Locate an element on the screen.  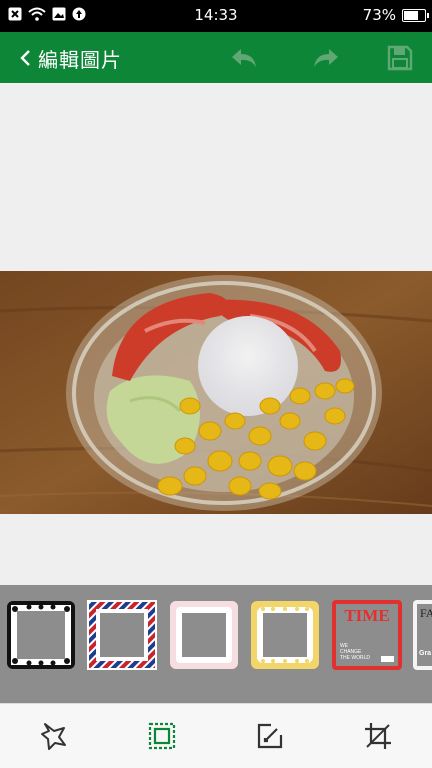
crop-tool-button is located at coordinates (378, 736).